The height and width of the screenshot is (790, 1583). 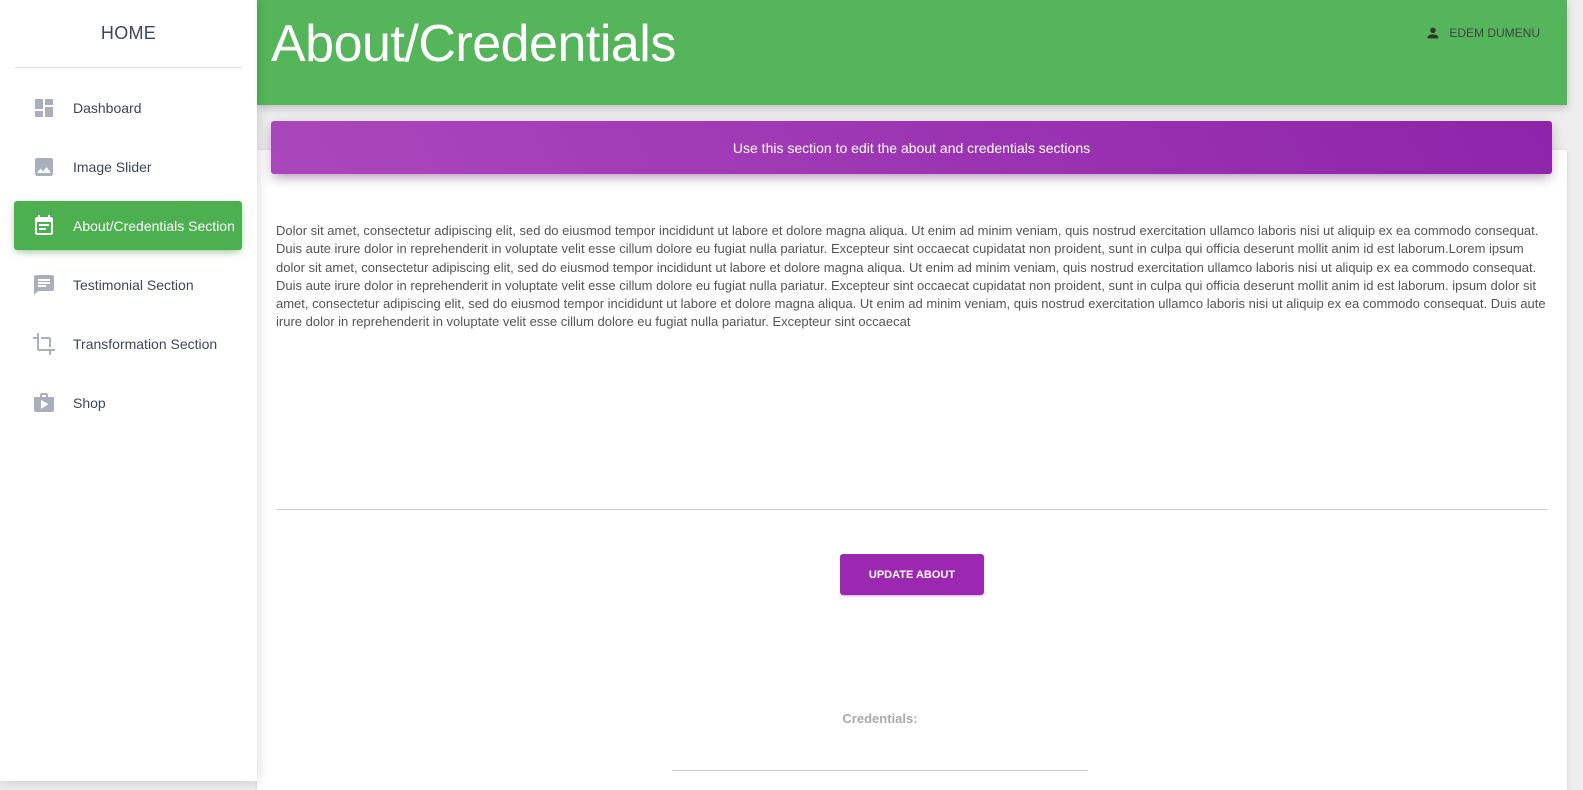 What do you see at coordinates (1494, 33) in the screenshot?
I see `user-name: EDEM DUMENU` at bounding box center [1494, 33].